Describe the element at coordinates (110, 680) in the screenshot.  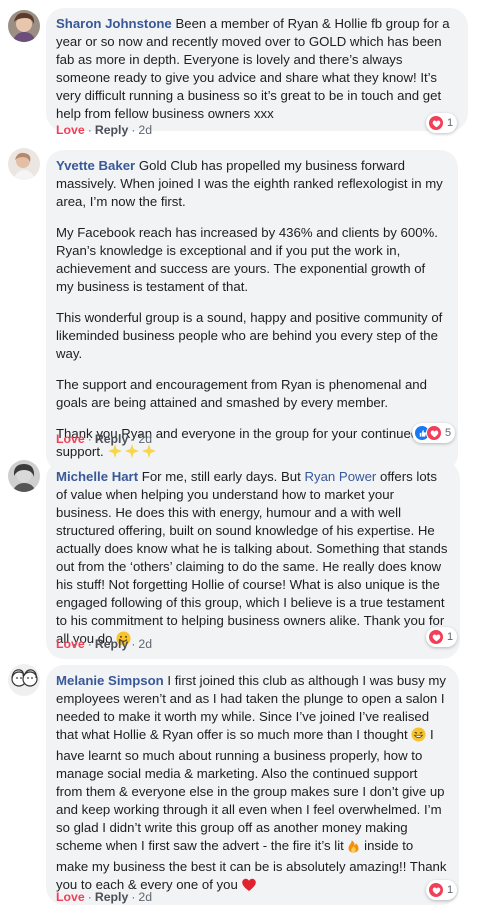
I see `comment-author: Melanie Simpson` at that location.